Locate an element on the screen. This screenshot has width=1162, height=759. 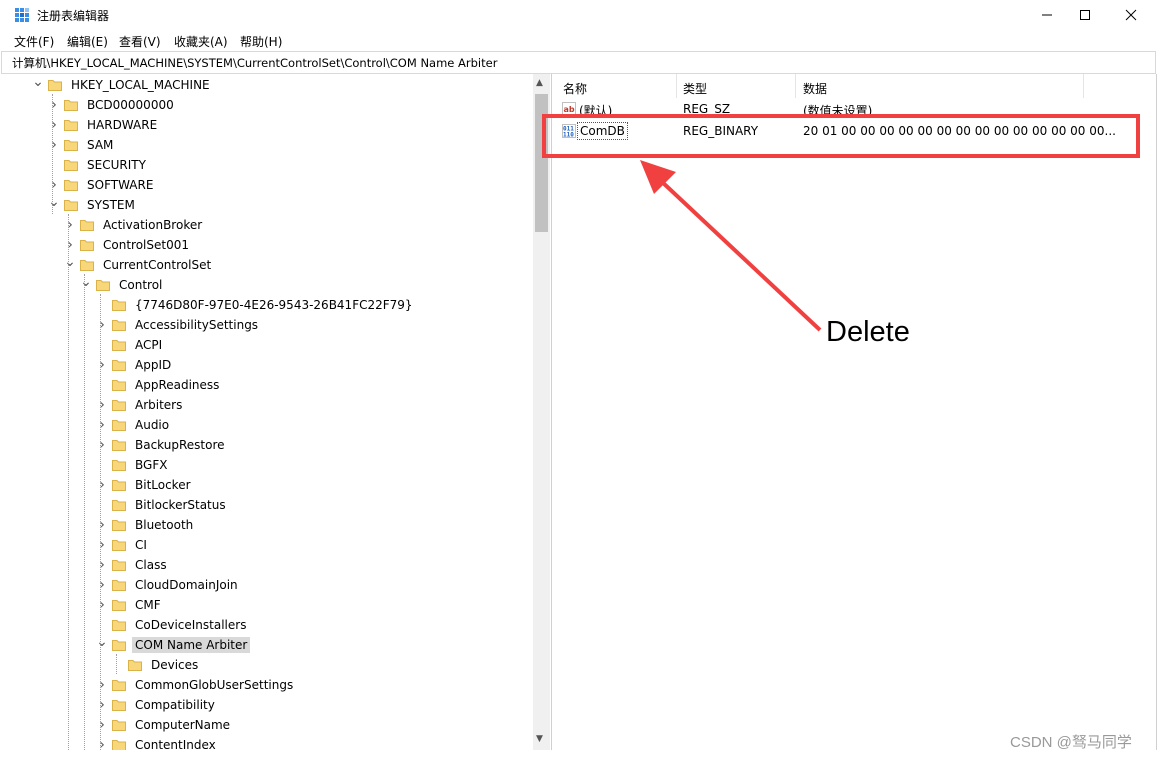
tree-item: › ComputerName is located at coordinates (164, 725).